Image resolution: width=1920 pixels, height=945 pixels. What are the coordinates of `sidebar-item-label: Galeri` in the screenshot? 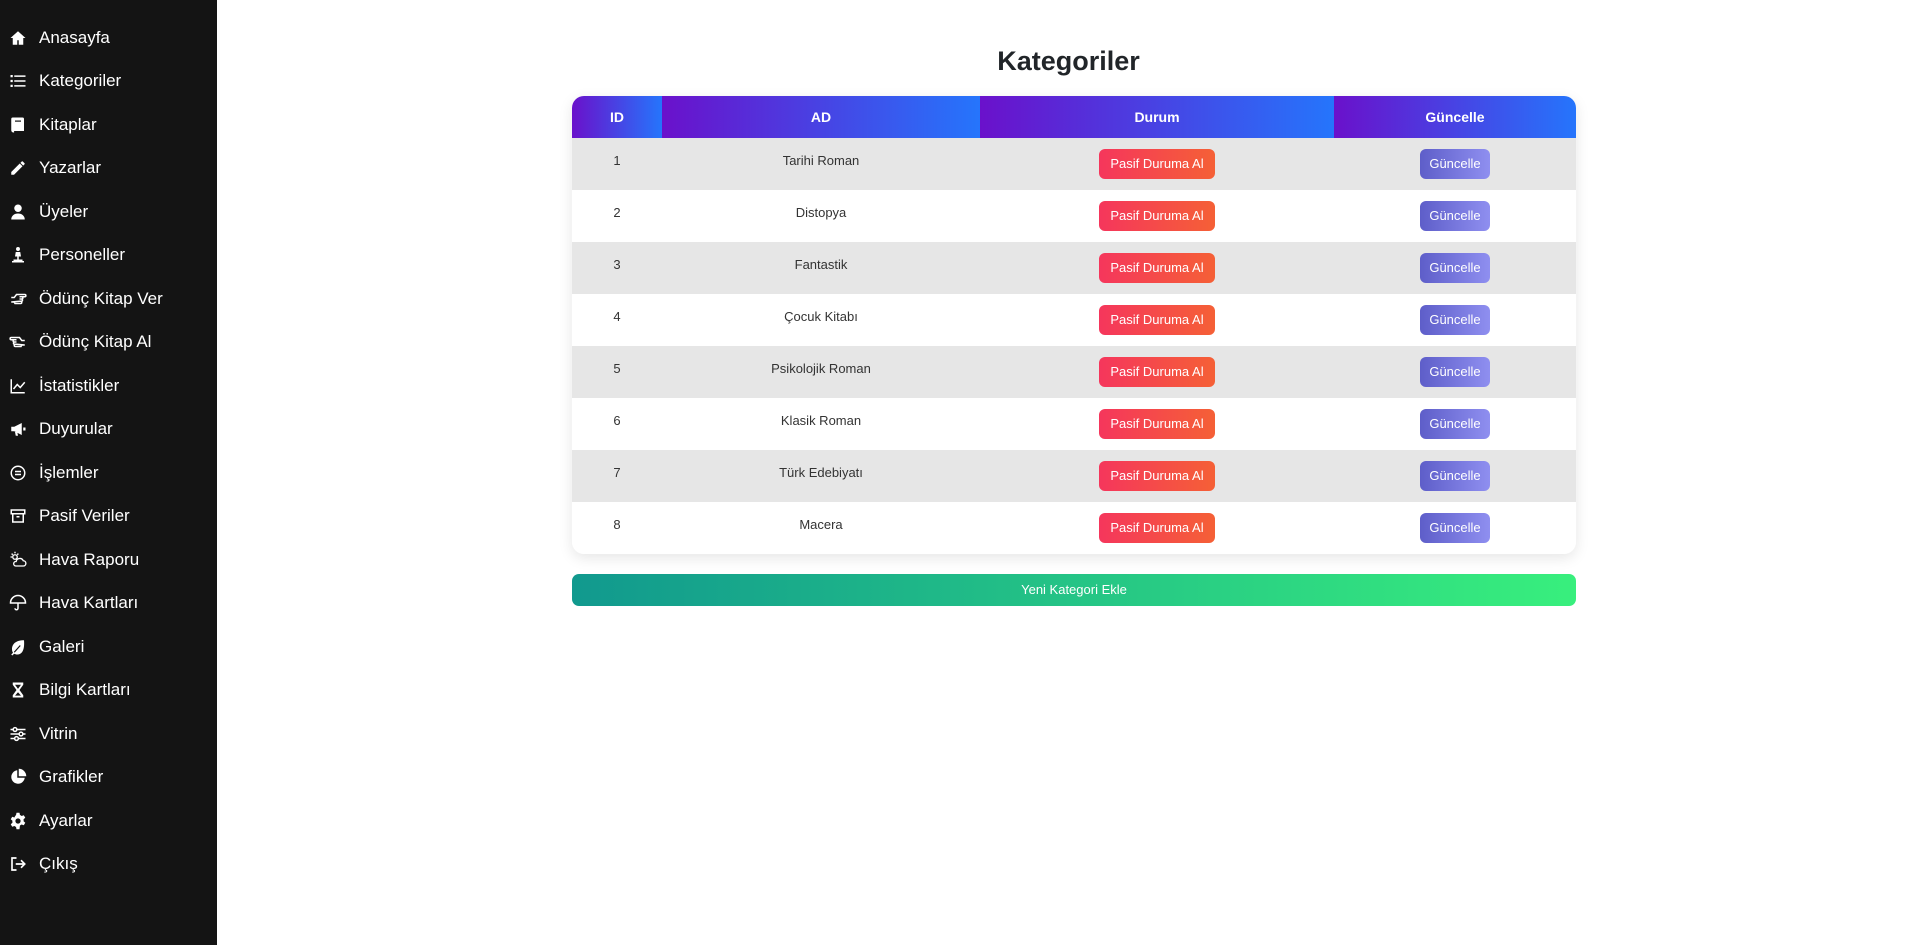 It's located at (62, 646).